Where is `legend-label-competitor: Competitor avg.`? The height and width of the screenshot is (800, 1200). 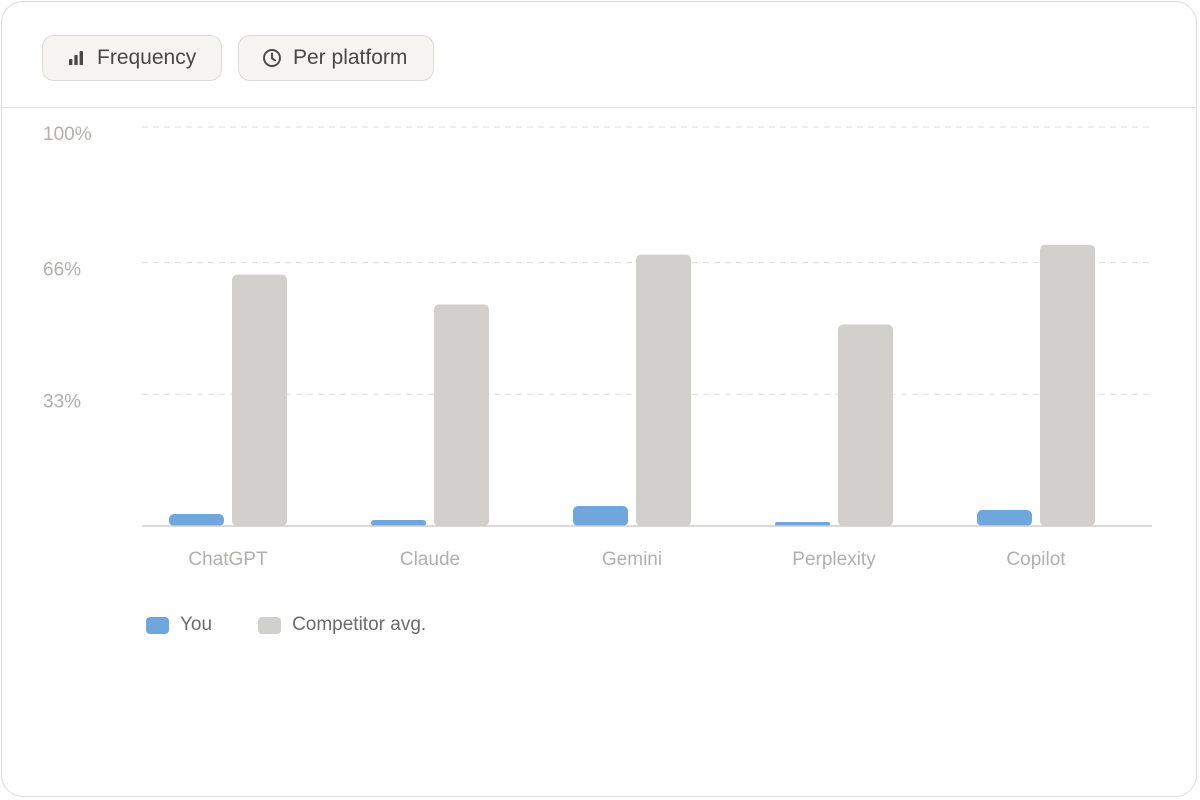
legend-label-competitor: Competitor avg. is located at coordinates (359, 624).